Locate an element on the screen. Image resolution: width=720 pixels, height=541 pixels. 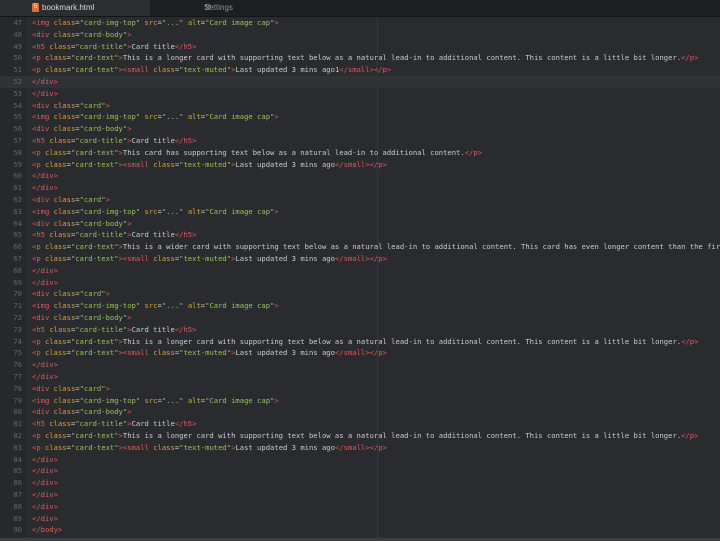
code-line: 70 <div class="card"> is located at coordinates (360, 294).